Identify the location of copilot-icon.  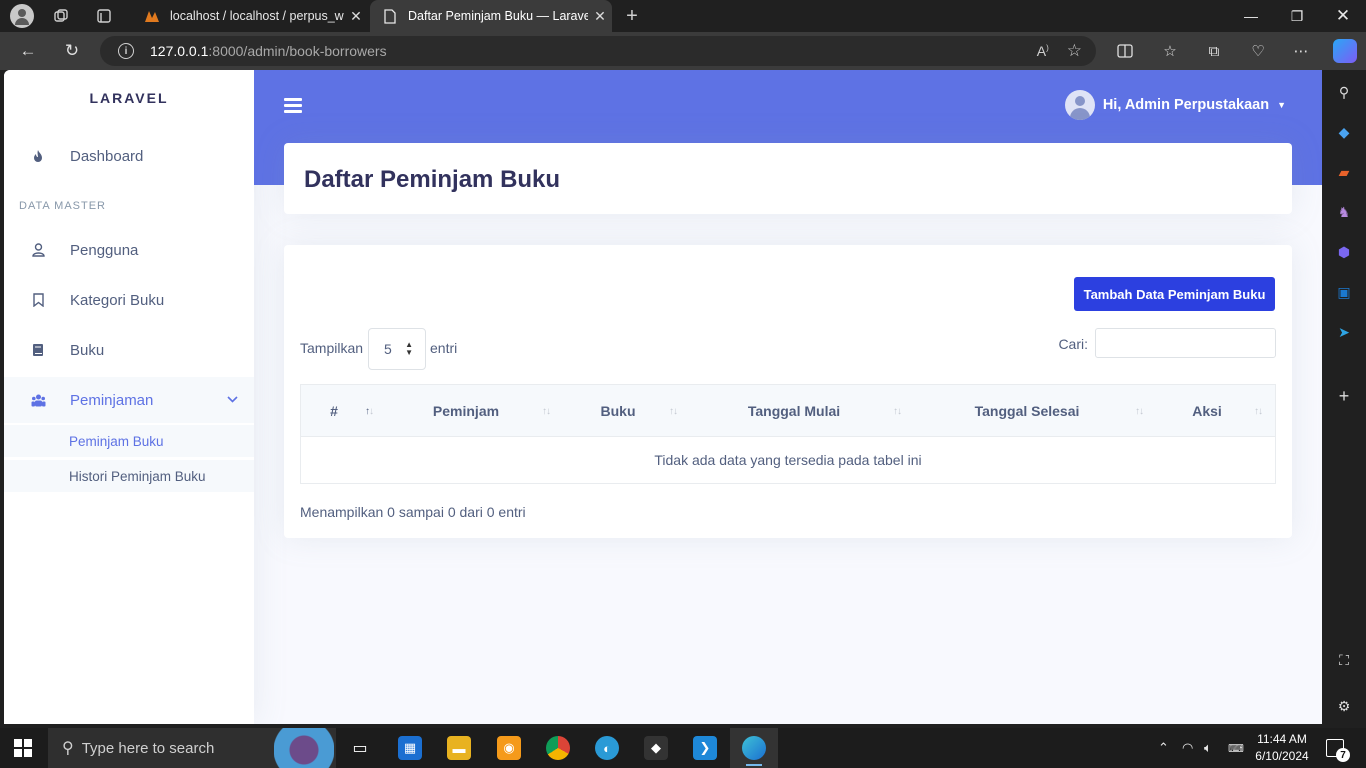
(1345, 51).